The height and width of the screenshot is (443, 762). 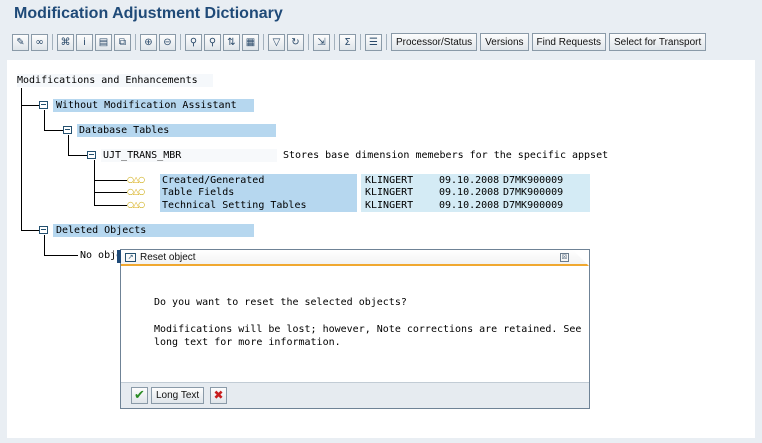 I want to click on print-icon: ▤, so click(x=103, y=42).